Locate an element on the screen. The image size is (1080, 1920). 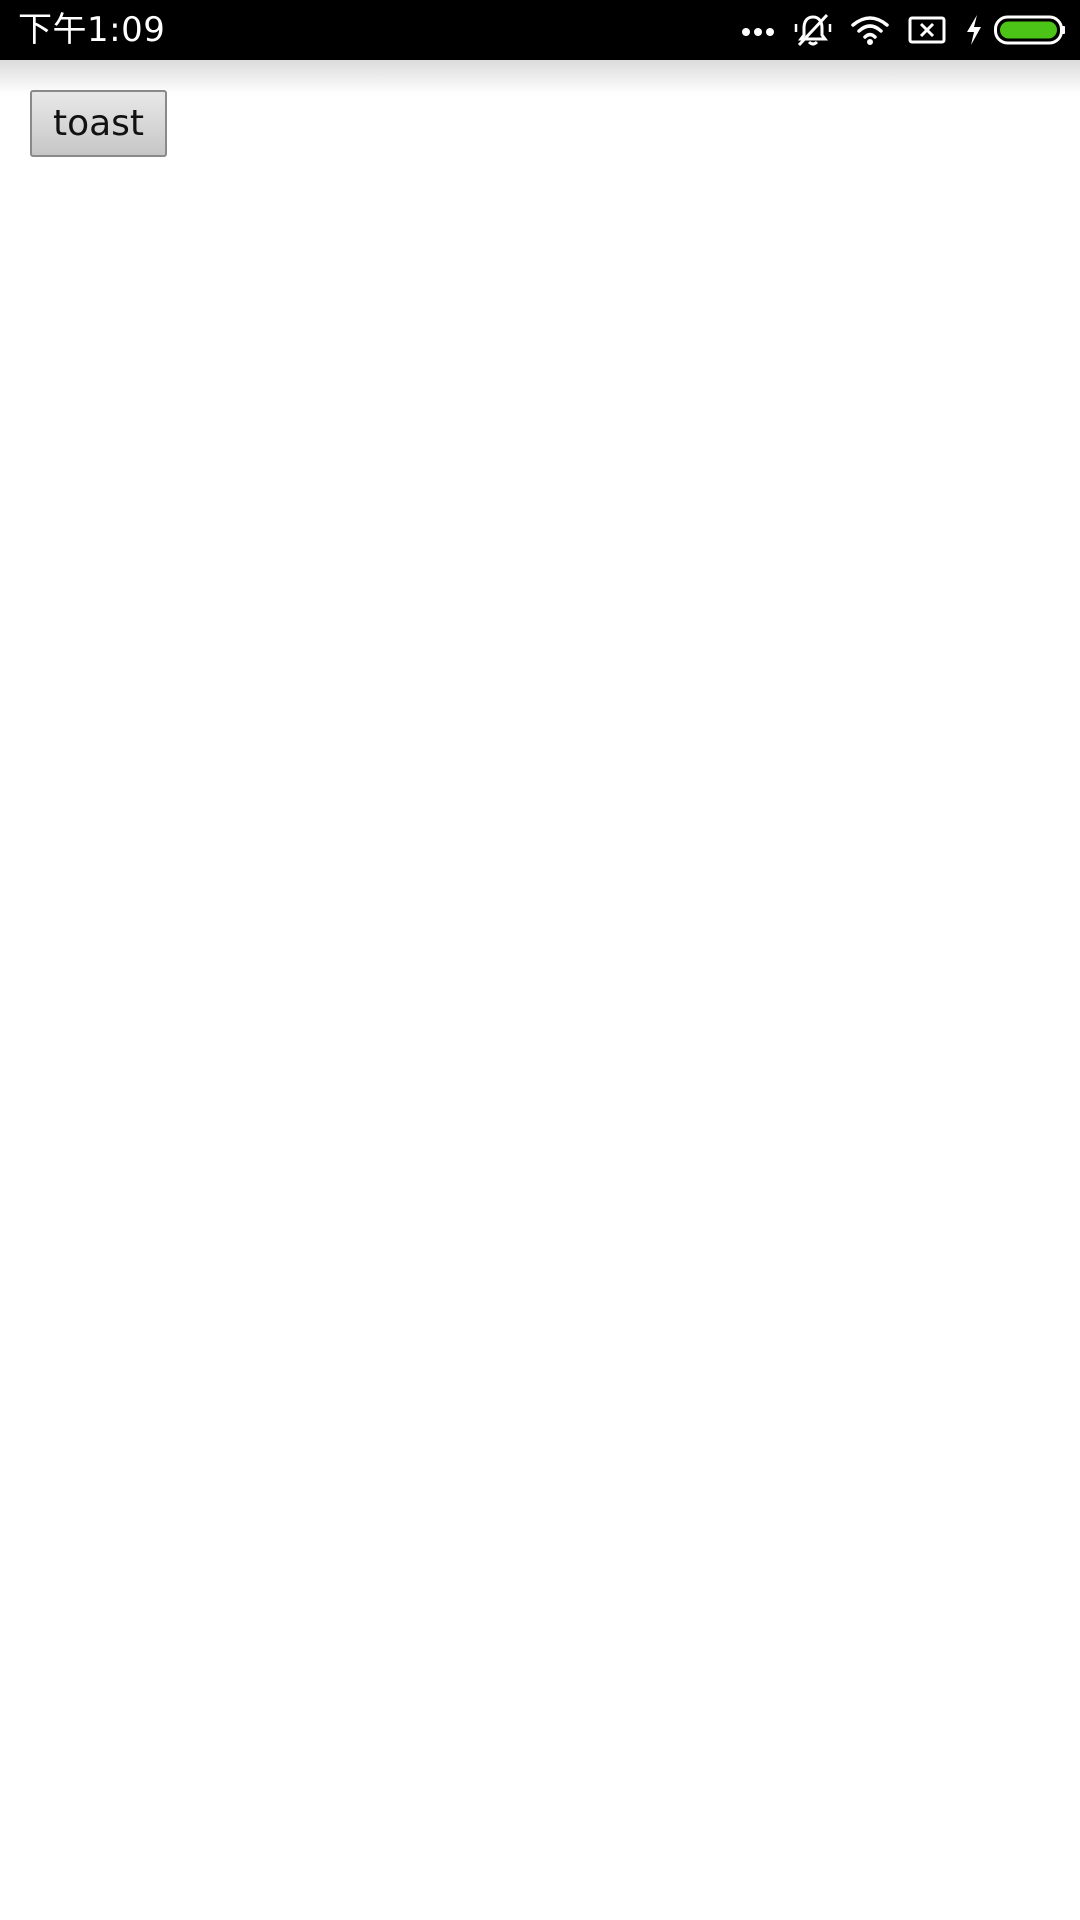
silent-bell-icon is located at coordinates (813, 30).